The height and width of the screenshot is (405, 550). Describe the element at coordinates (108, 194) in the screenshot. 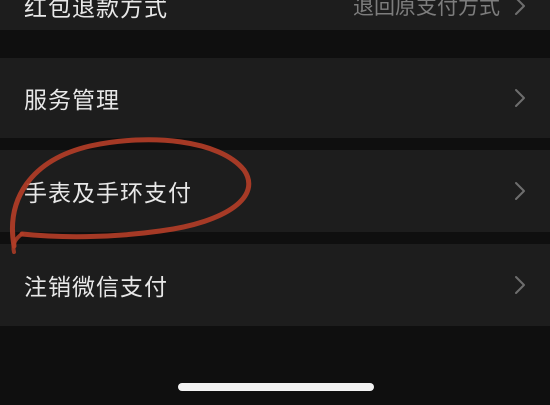

I see `settings-item-label: 手表及手环支付` at that location.